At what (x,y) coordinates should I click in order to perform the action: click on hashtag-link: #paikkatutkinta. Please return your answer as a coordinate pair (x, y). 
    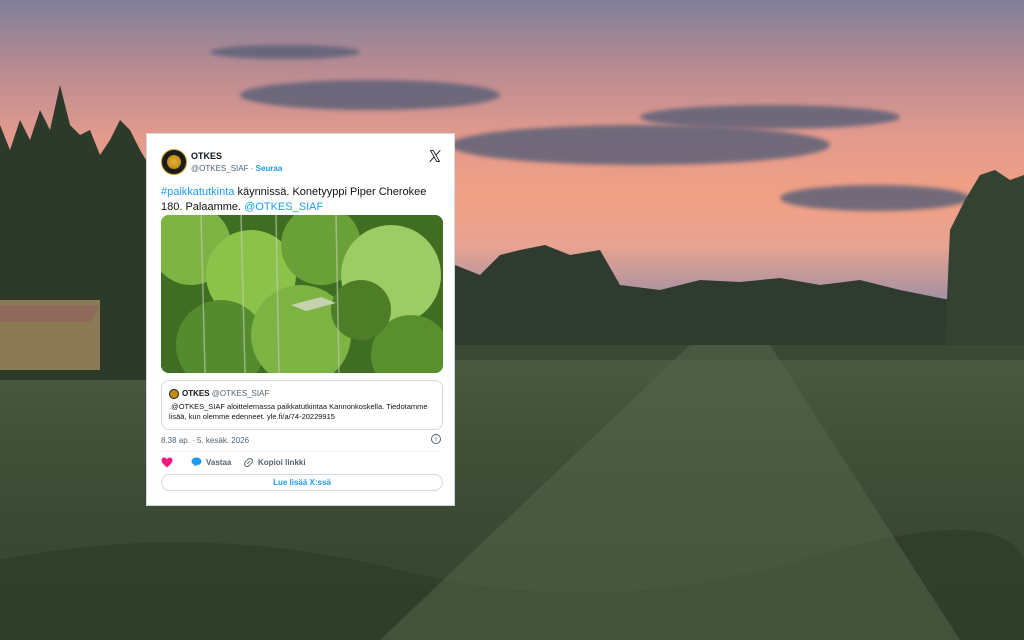
    Looking at the image, I should click on (197, 192).